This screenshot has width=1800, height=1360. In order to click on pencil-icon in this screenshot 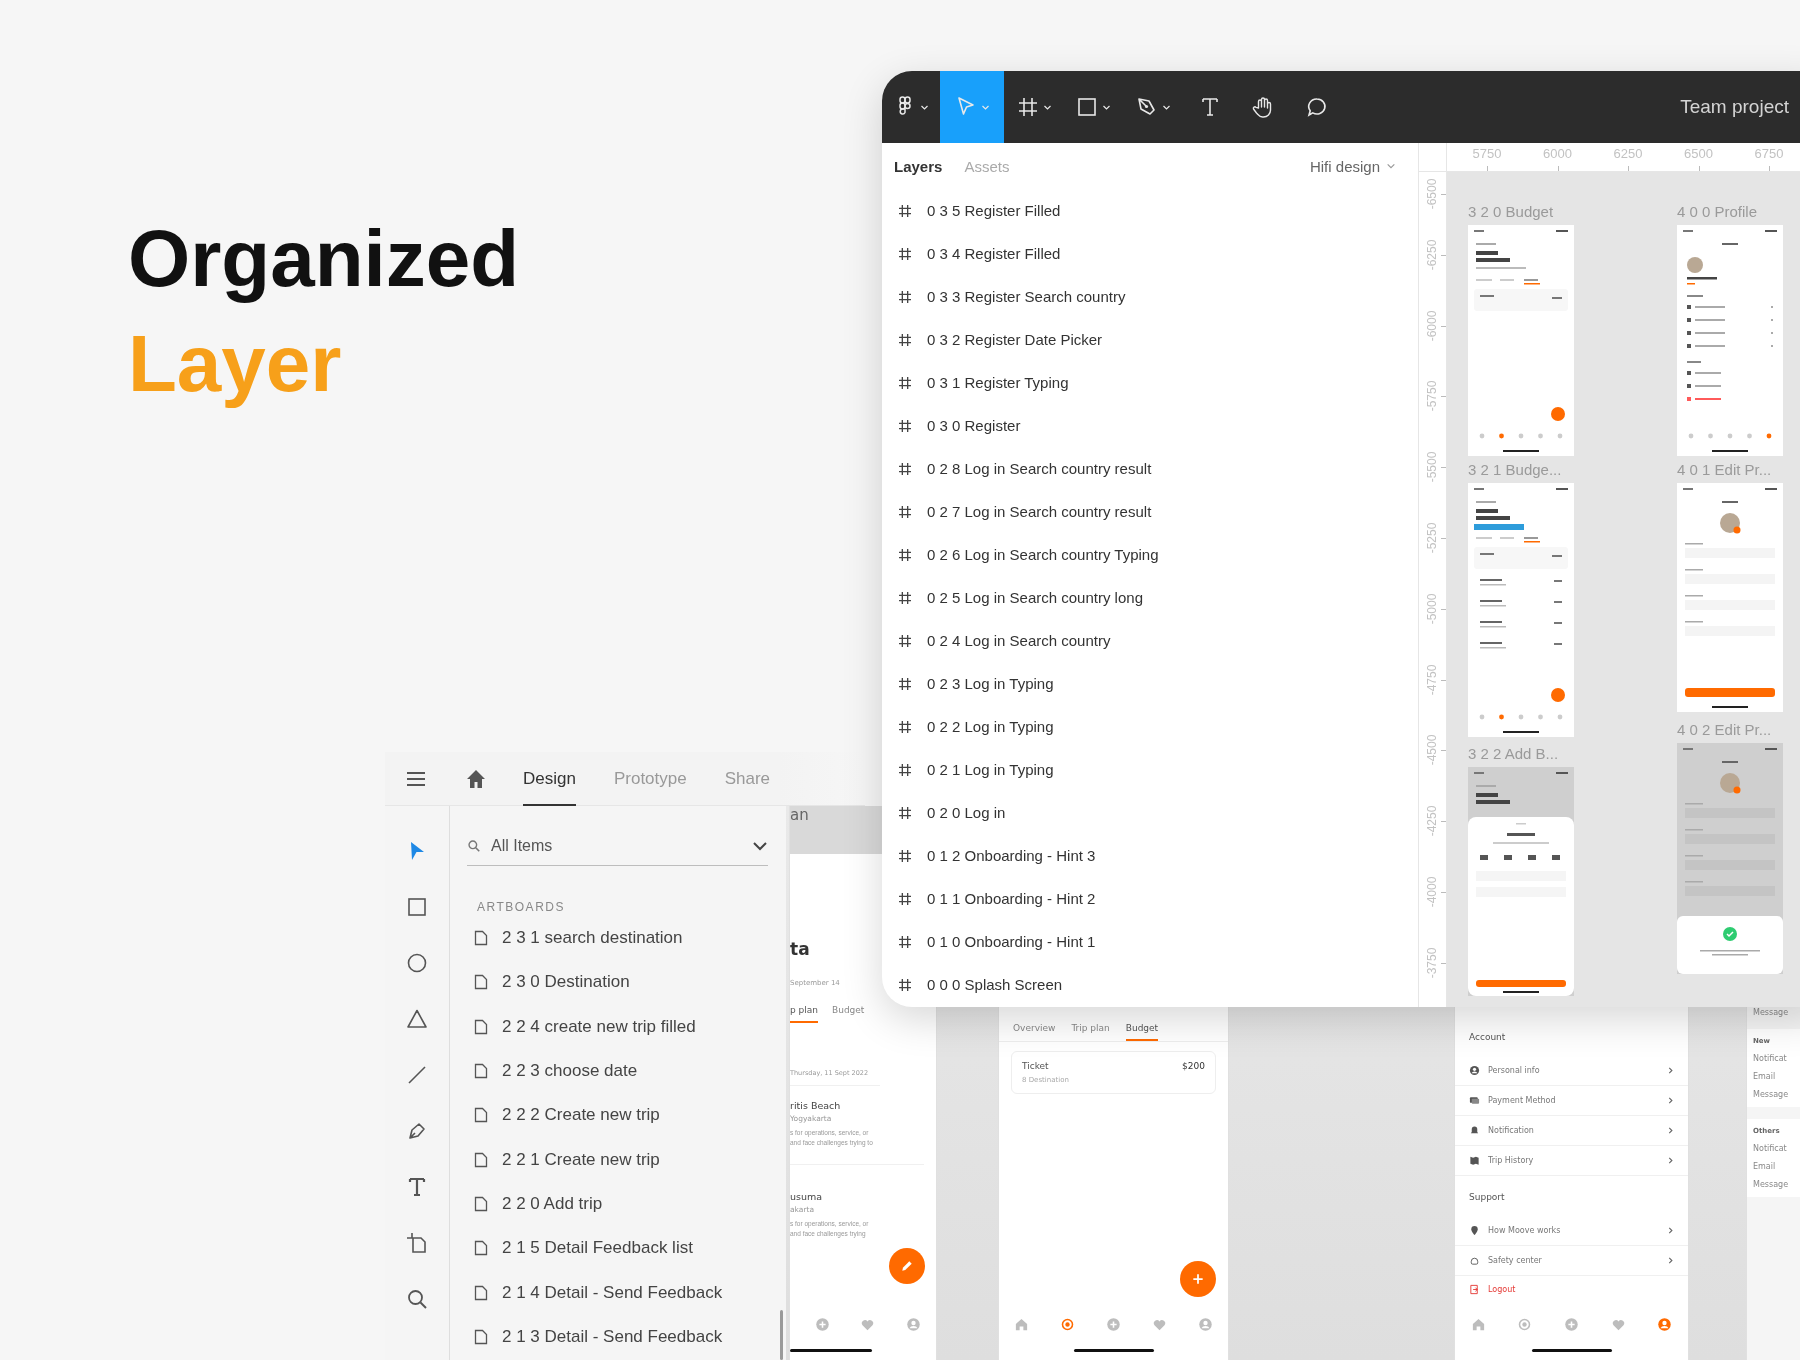, I will do `click(907, 1266)`.